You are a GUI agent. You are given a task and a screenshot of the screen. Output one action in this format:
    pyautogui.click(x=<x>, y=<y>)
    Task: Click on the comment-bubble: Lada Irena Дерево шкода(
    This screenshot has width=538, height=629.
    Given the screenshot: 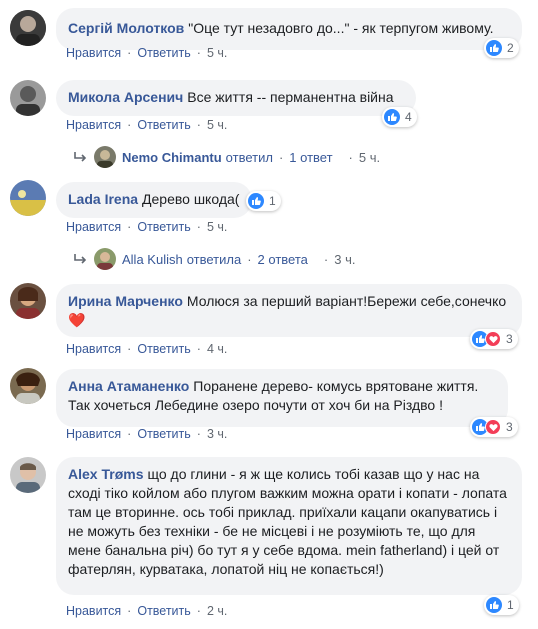 What is the action you would take?
    pyautogui.click(x=154, y=200)
    